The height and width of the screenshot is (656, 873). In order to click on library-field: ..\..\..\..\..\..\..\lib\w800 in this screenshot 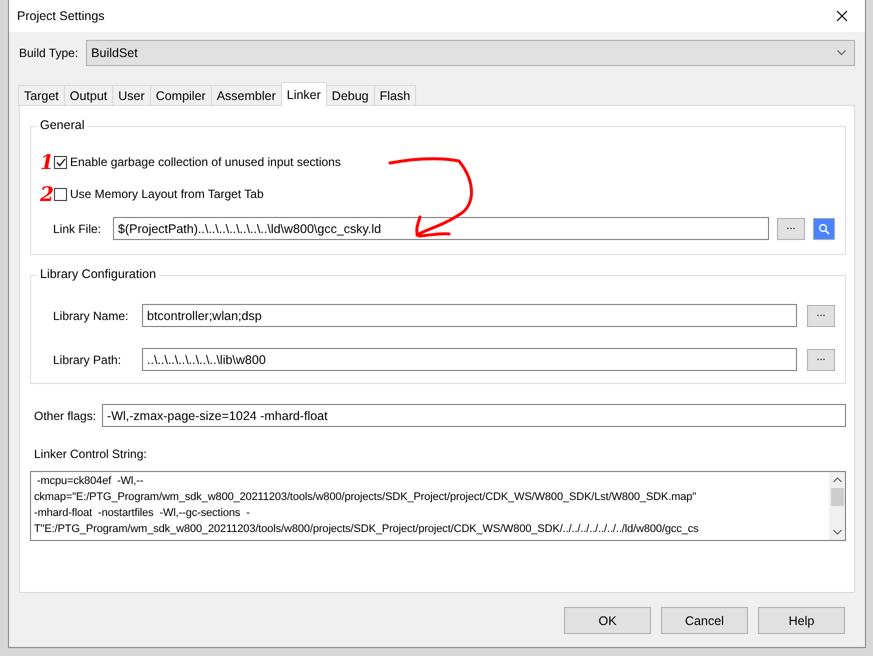, I will do `click(469, 359)`.